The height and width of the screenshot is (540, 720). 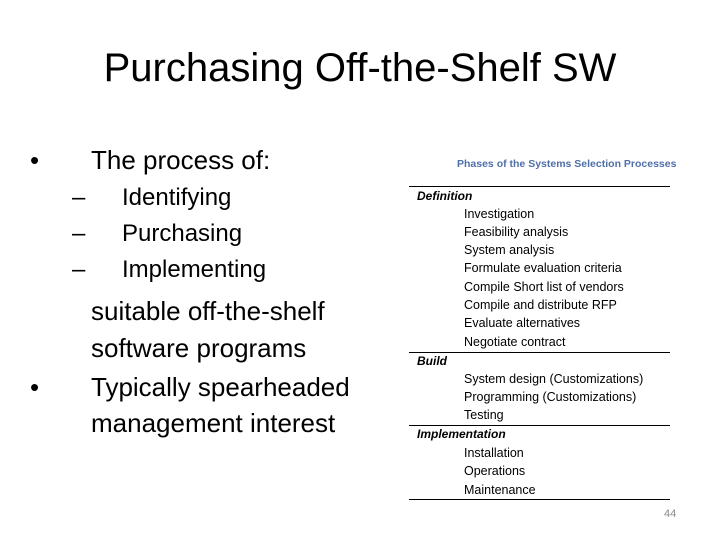 I want to click on sub-item-text: Implementing, so click(x=194, y=269).